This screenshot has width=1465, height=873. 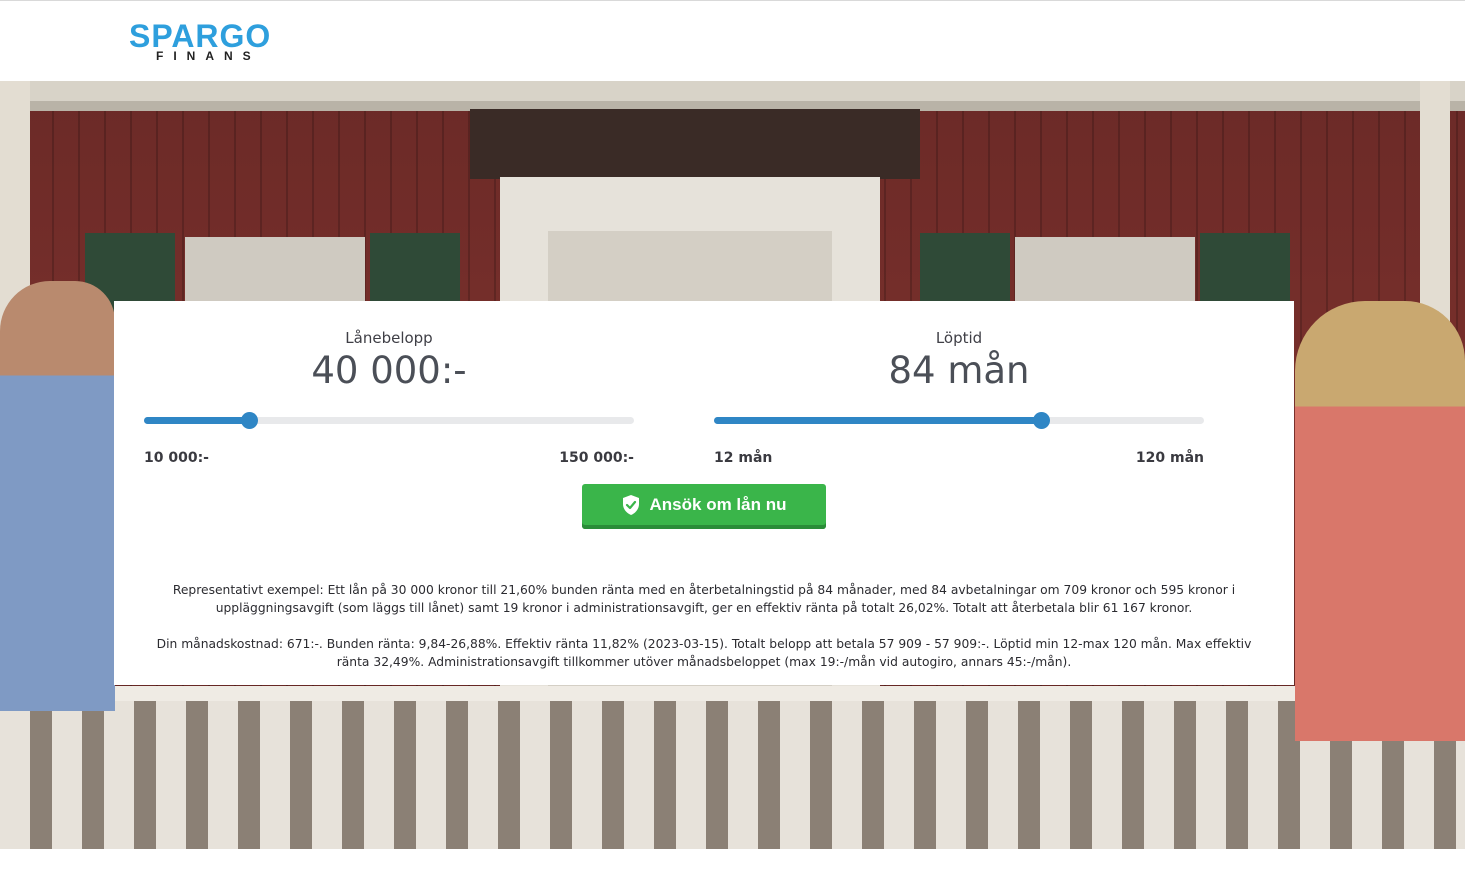 I want to click on spargo-finans-logo: SPARGO FINANS, so click(x=211, y=43).